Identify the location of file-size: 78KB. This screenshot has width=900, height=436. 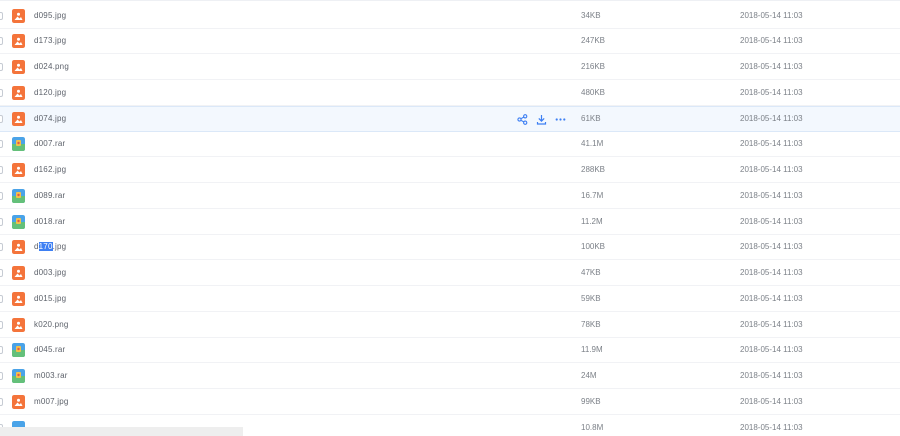
(591, 324).